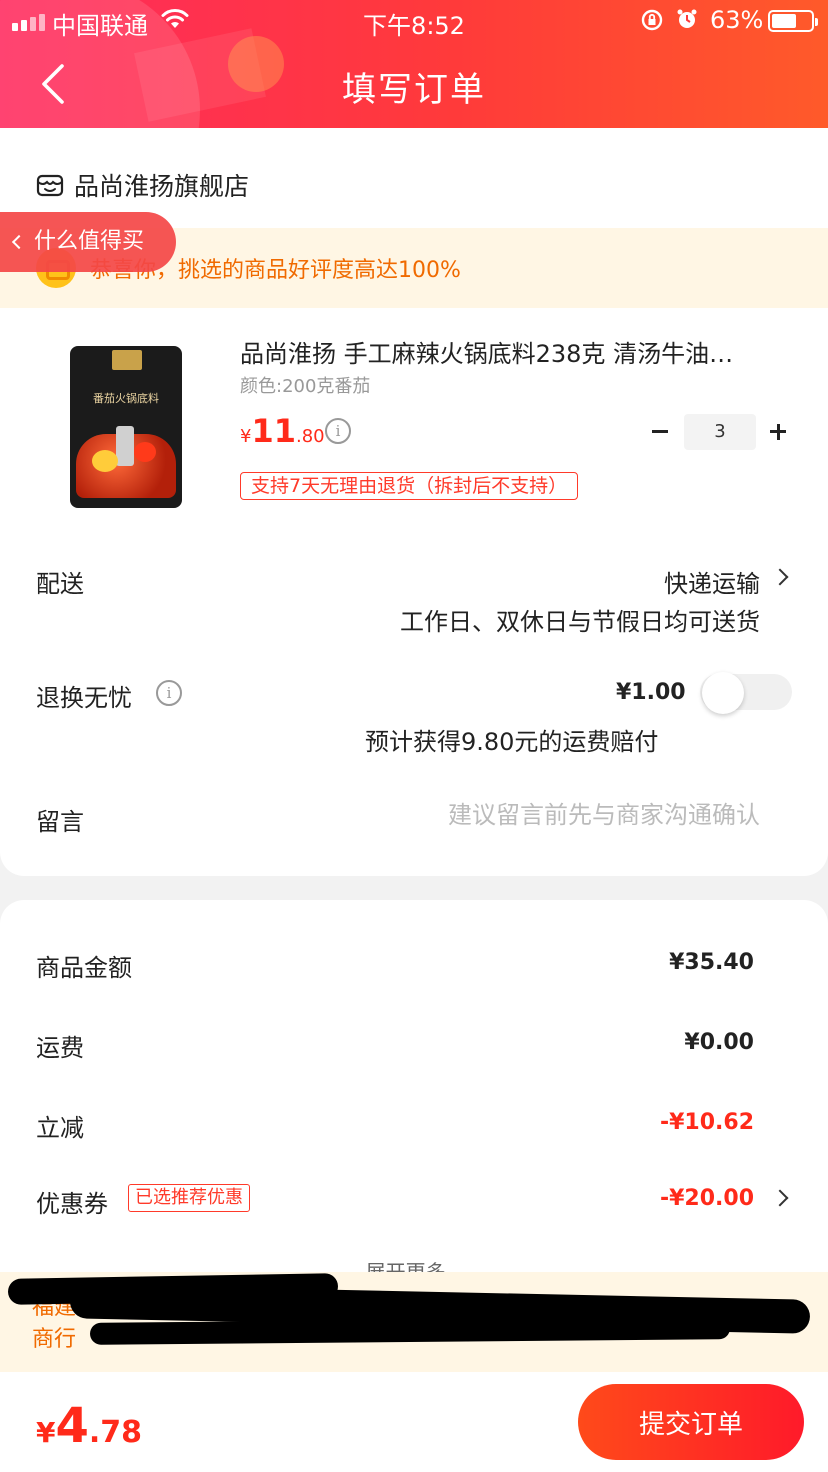 Image resolution: width=828 pixels, height=1472 pixels. What do you see at coordinates (162, 186) in the screenshot?
I see `store-name: 品尚淮扬旗舰店` at bounding box center [162, 186].